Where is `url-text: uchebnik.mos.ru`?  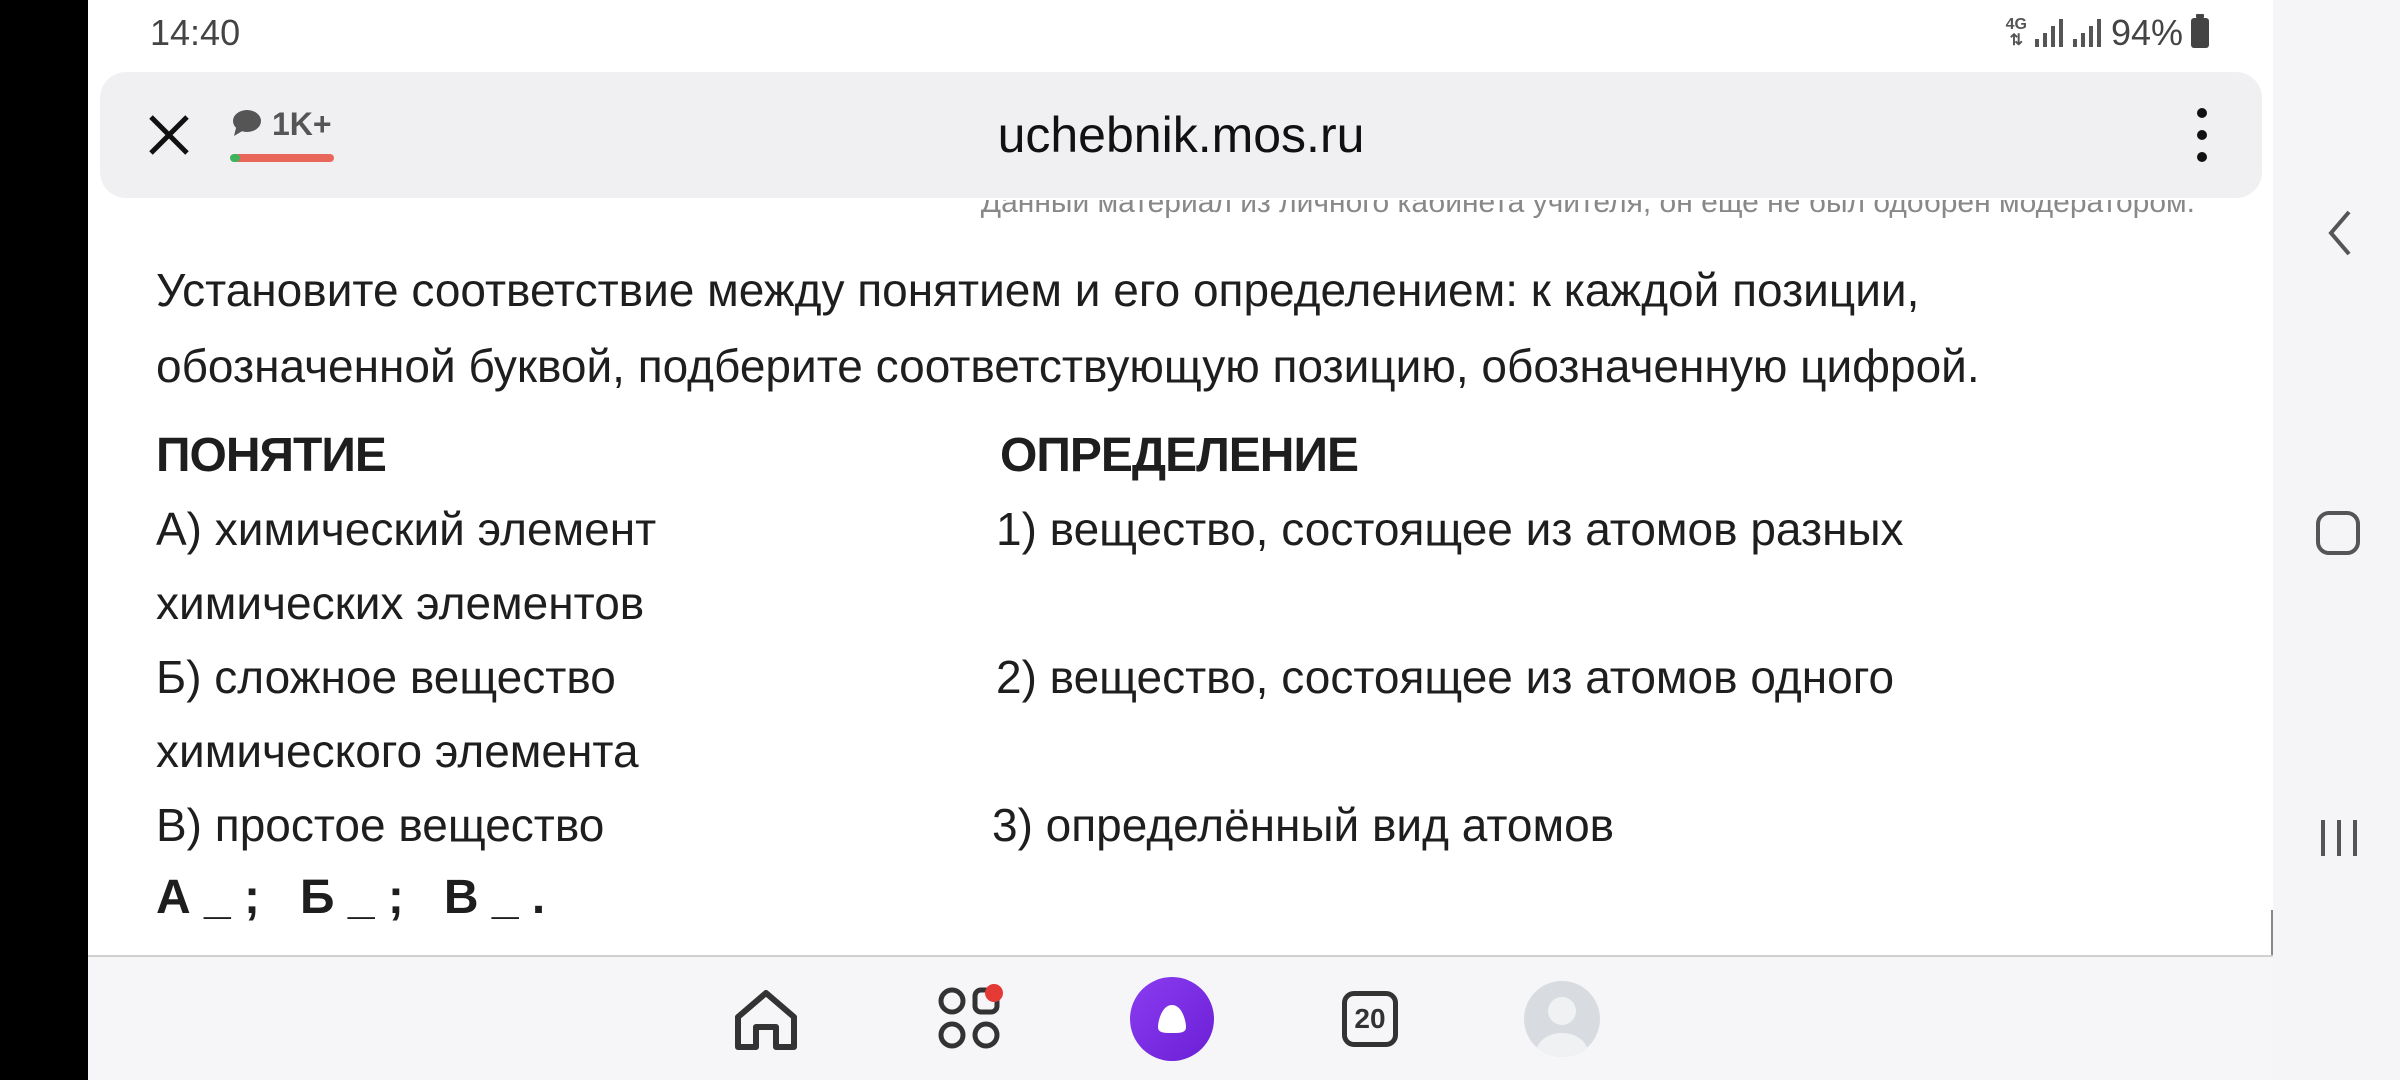
url-text: uchebnik.mos.ru is located at coordinates (1181, 135).